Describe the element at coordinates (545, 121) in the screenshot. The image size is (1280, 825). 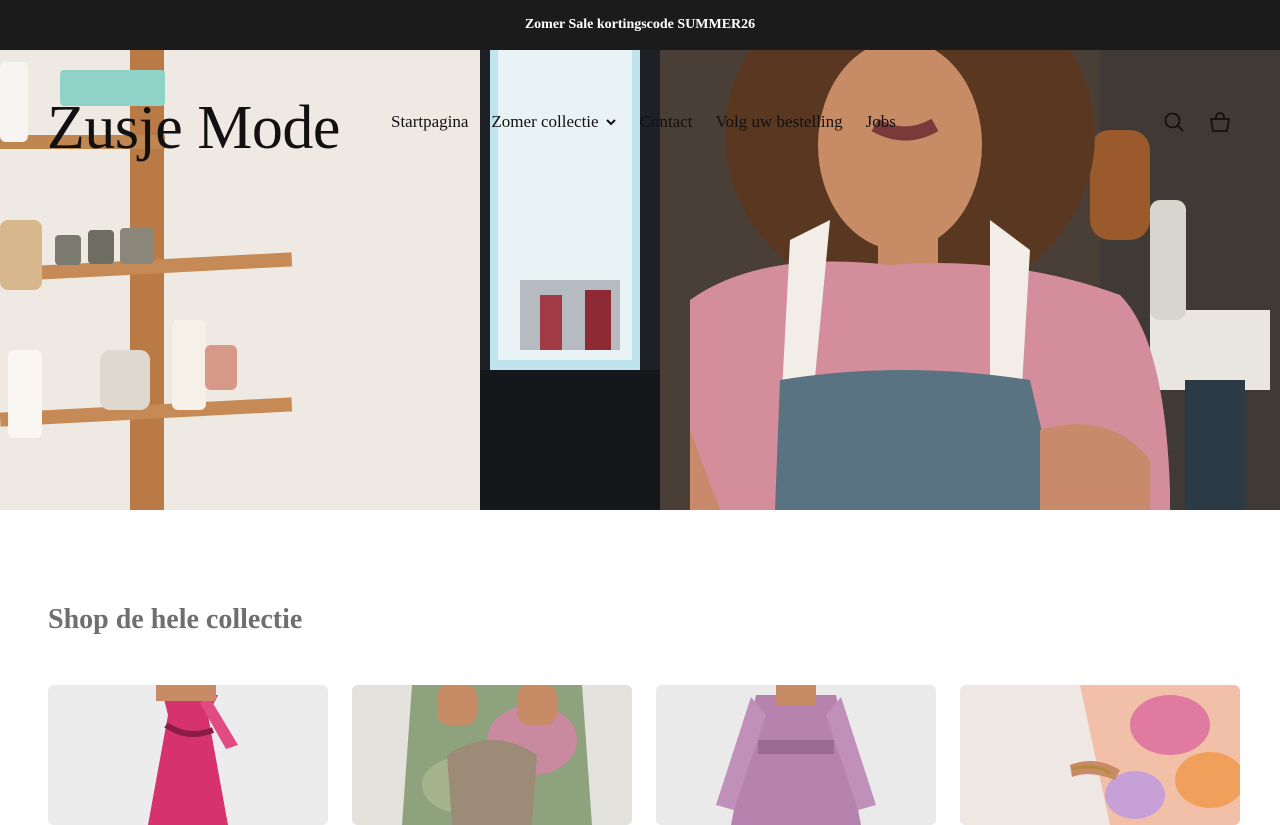
I see `nav-link-label: Zomer collectie` at that location.